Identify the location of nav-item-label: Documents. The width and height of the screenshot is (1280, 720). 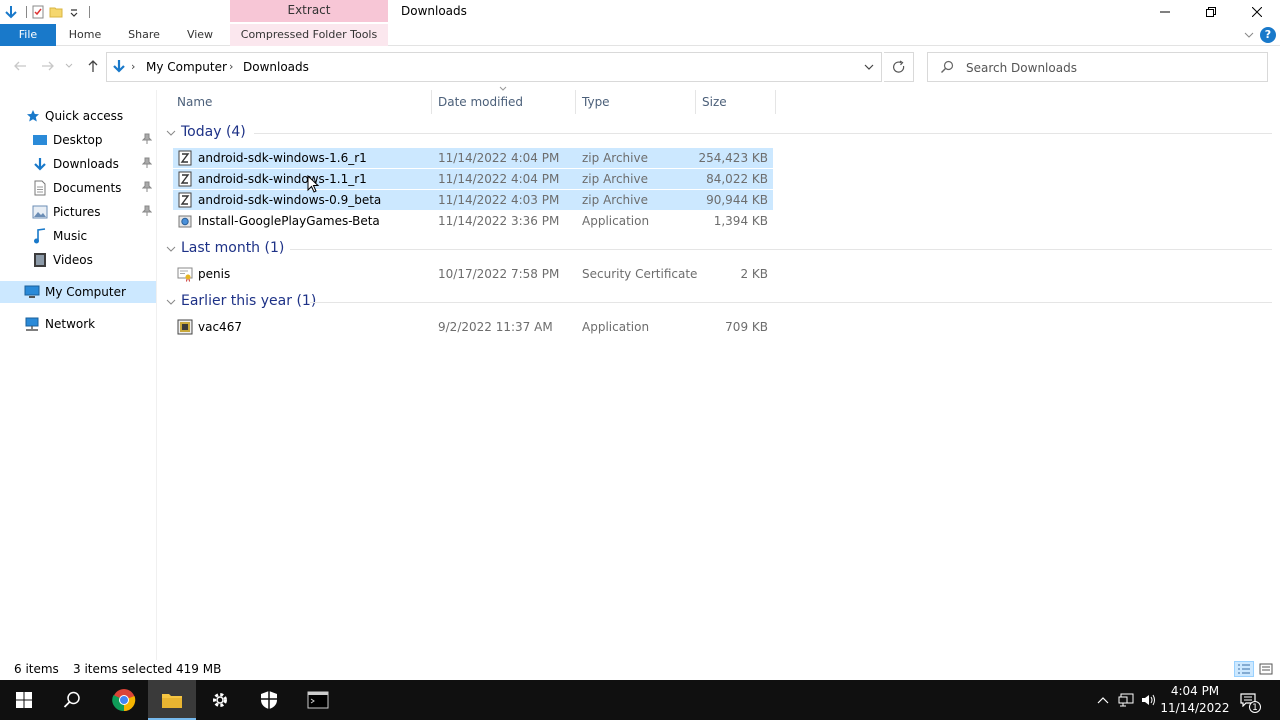
(87, 188).